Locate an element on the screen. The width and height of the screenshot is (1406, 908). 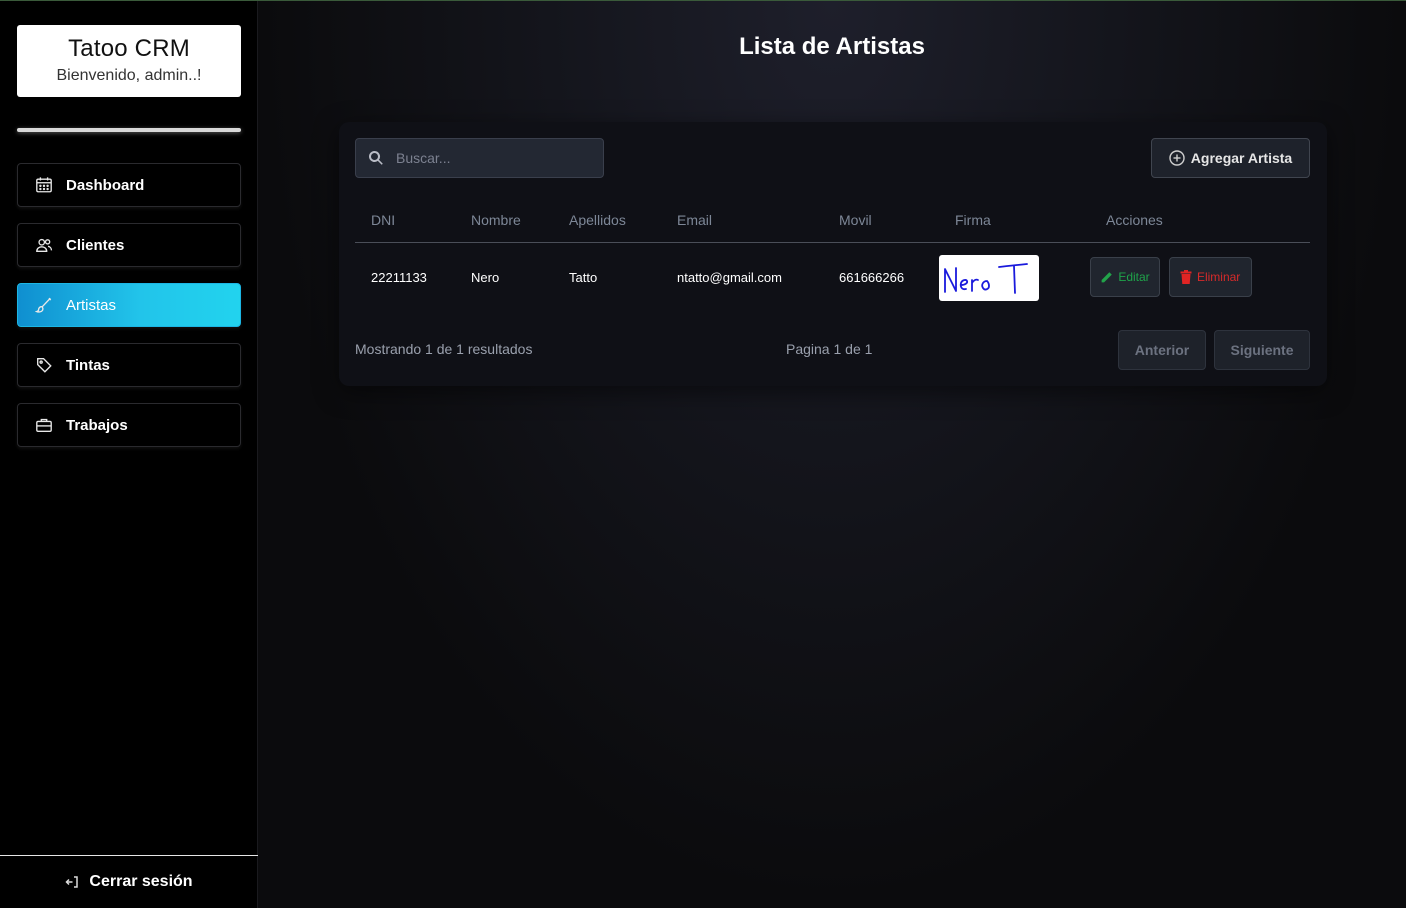
cell-nombre: Nero is located at coordinates (485, 277).